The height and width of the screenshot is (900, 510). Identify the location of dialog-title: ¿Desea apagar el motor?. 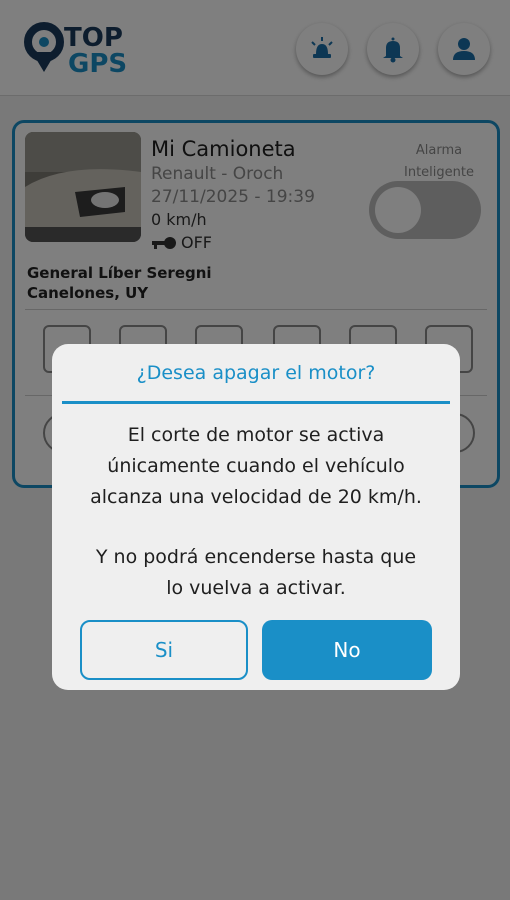
(256, 373).